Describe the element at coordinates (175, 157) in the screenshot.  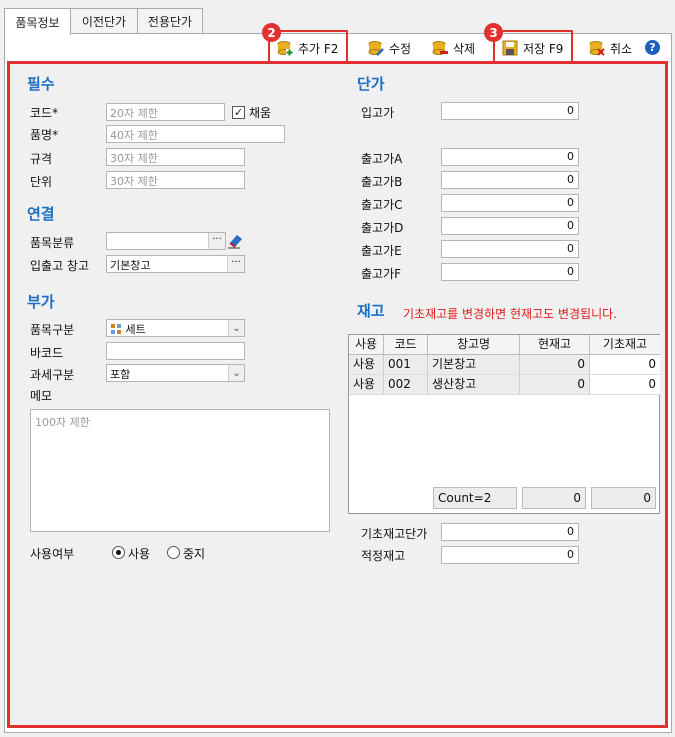
I see `spec-input: 30자 제한` at that location.